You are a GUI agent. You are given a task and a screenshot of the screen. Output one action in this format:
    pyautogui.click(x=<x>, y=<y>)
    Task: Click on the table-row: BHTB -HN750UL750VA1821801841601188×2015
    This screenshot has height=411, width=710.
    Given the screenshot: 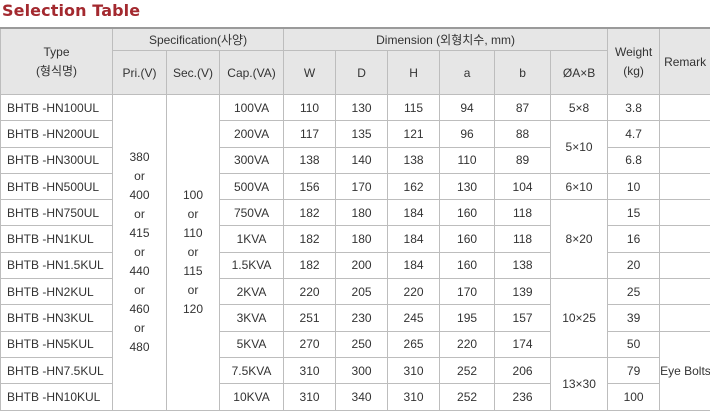 What is the action you would take?
    pyautogui.click(x=355, y=213)
    